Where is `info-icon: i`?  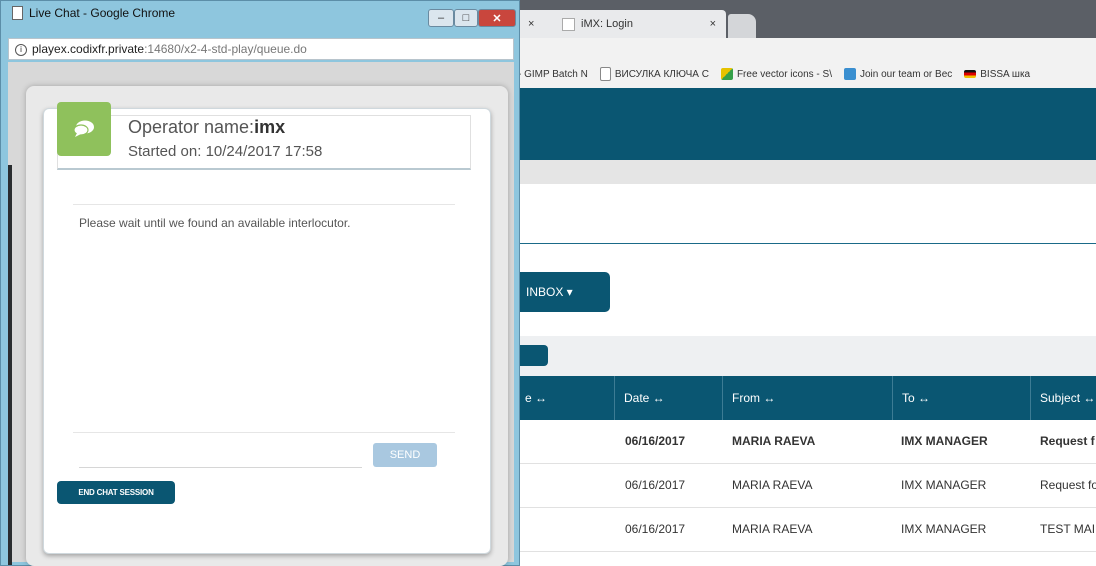
info-icon: i is located at coordinates (21, 49).